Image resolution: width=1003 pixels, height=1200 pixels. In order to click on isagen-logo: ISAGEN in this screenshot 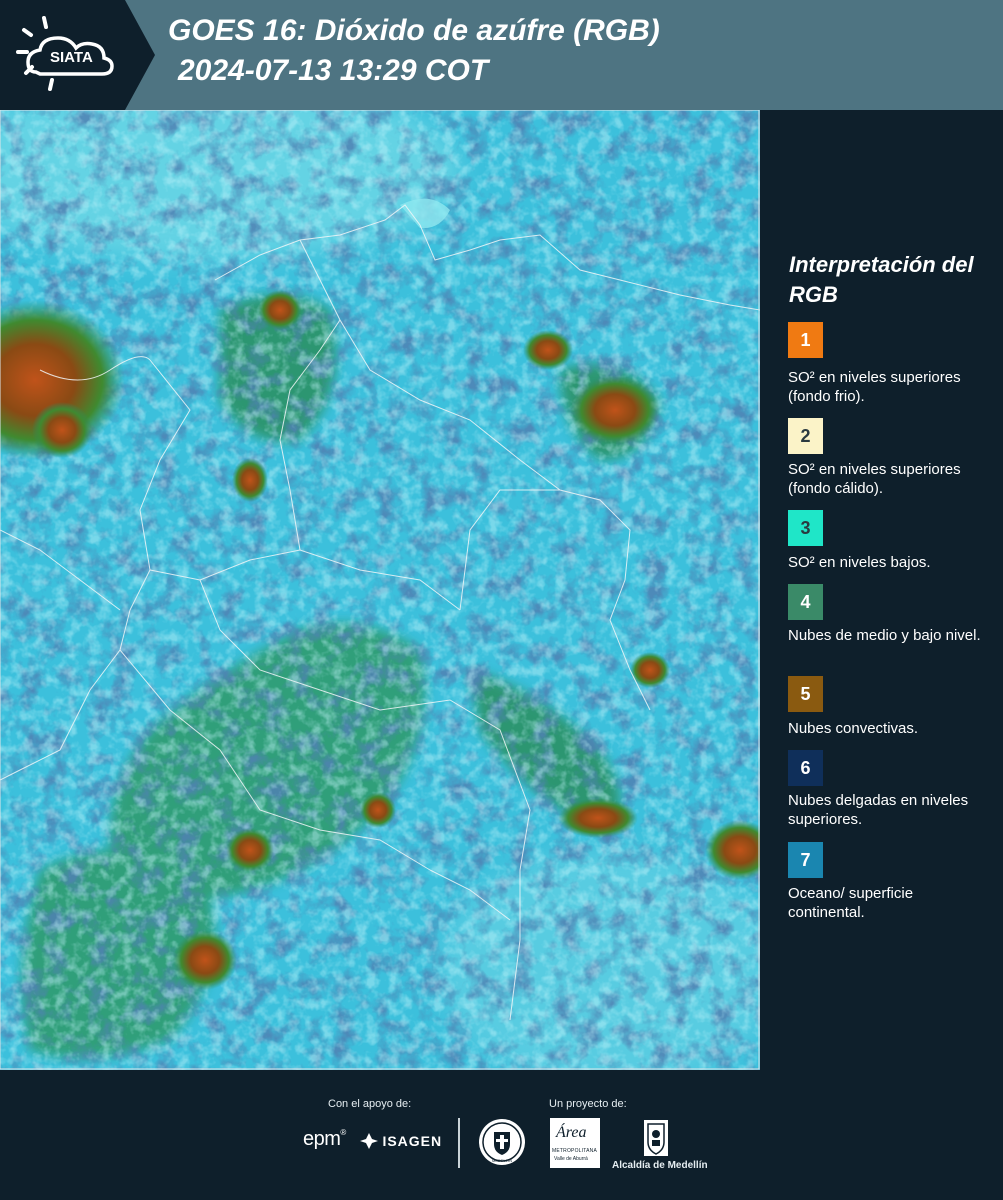, I will do `click(401, 1142)`.